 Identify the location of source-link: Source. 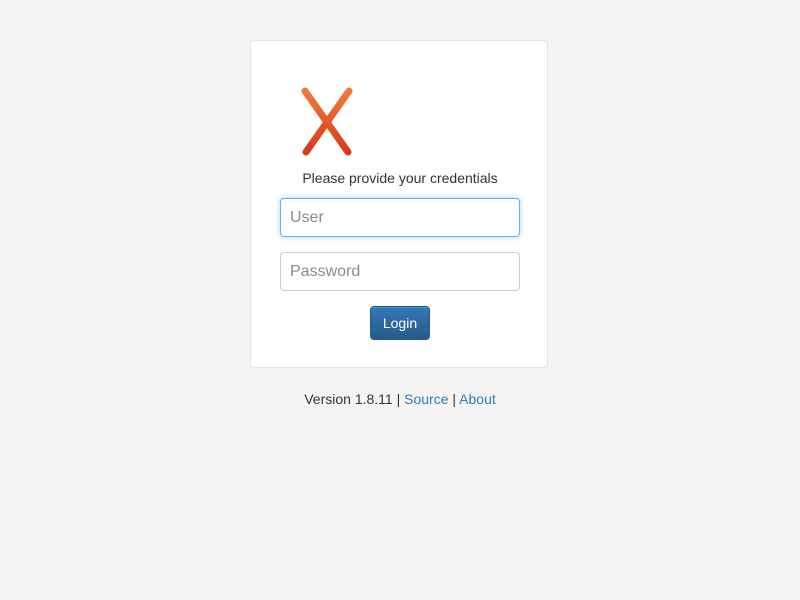
(426, 399).